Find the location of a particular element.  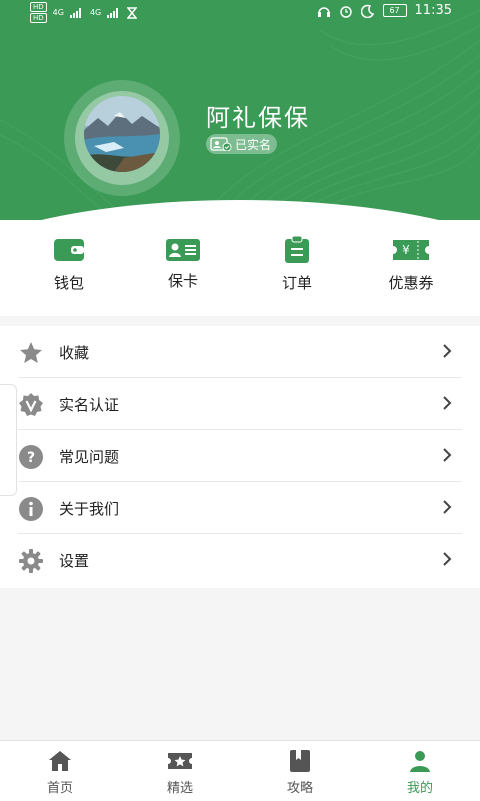

nav-label: 我的 is located at coordinates (419, 788).